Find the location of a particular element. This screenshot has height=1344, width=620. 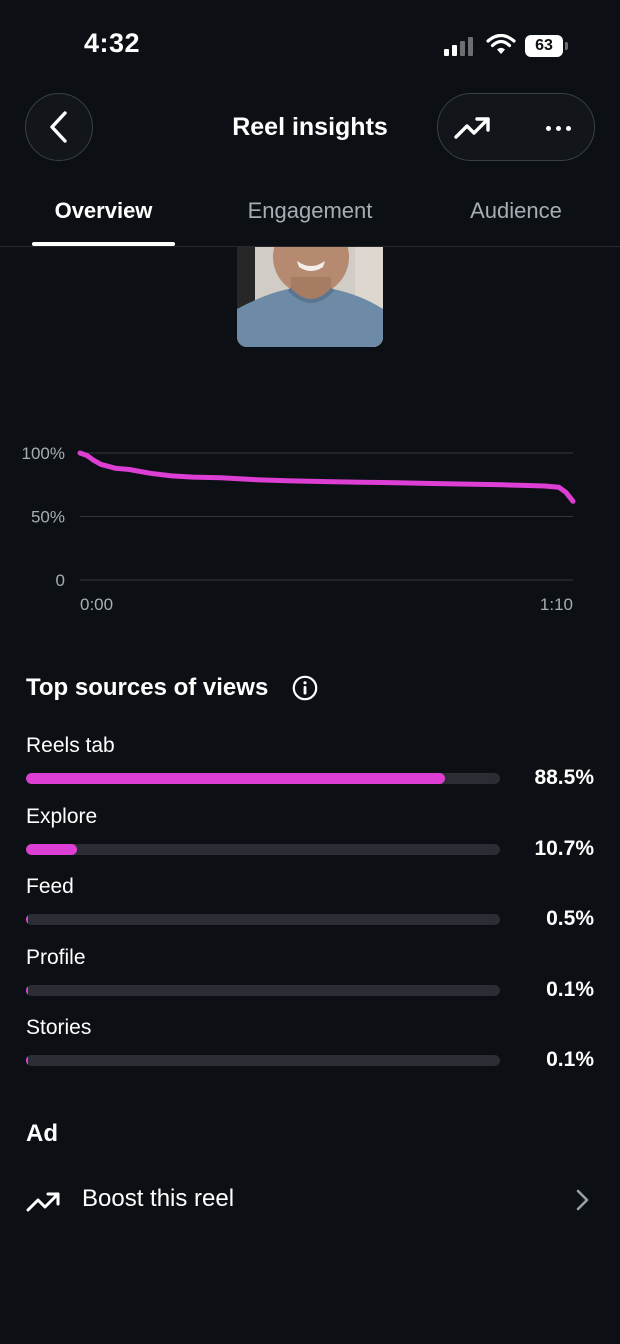

source-label: Stories is located at coordinates (59, 1027).